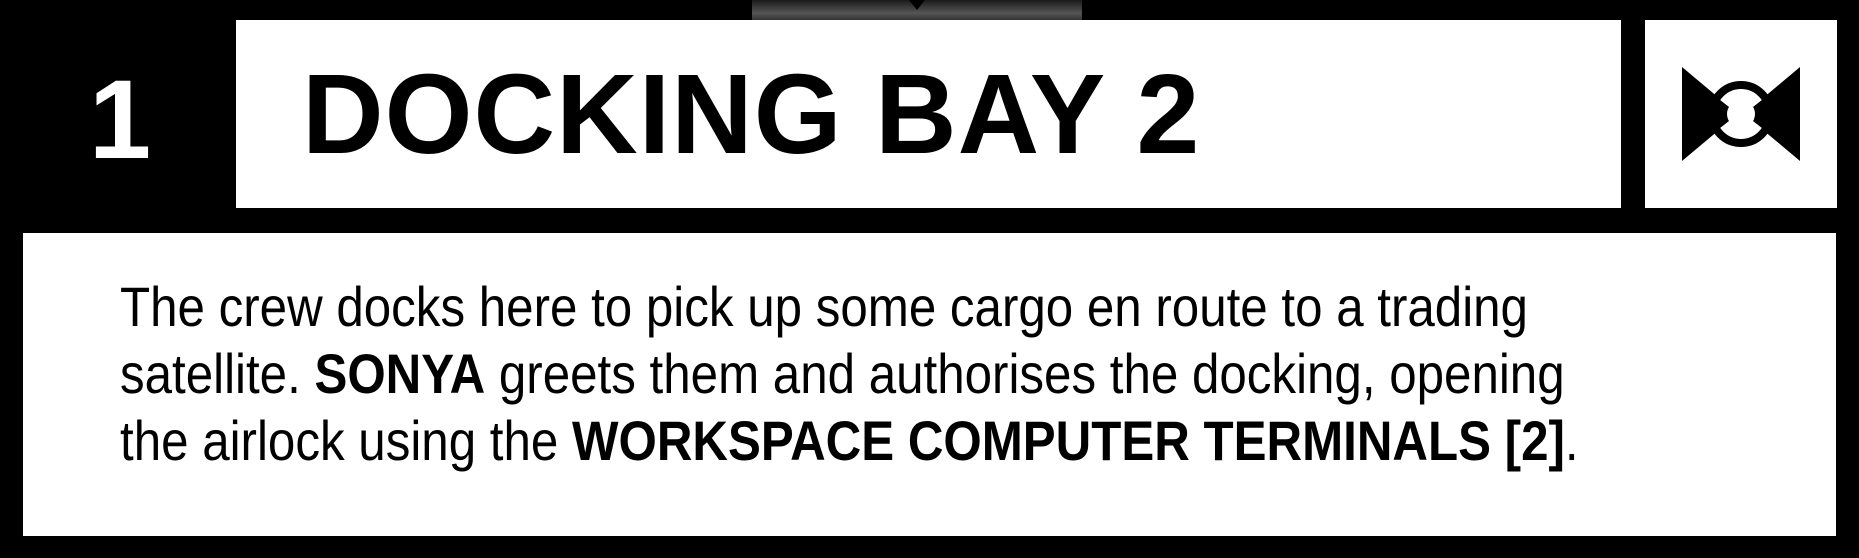 Image resolution: width=1859 pixels, height=558 pixels. I want to click on docking-bowtie-icon, so click(1741, 114).